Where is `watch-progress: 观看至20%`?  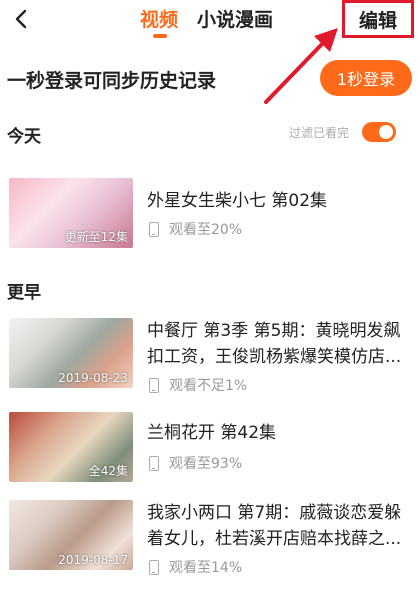 watch-progress: 观看至20% is located at coordinates (195, 229).